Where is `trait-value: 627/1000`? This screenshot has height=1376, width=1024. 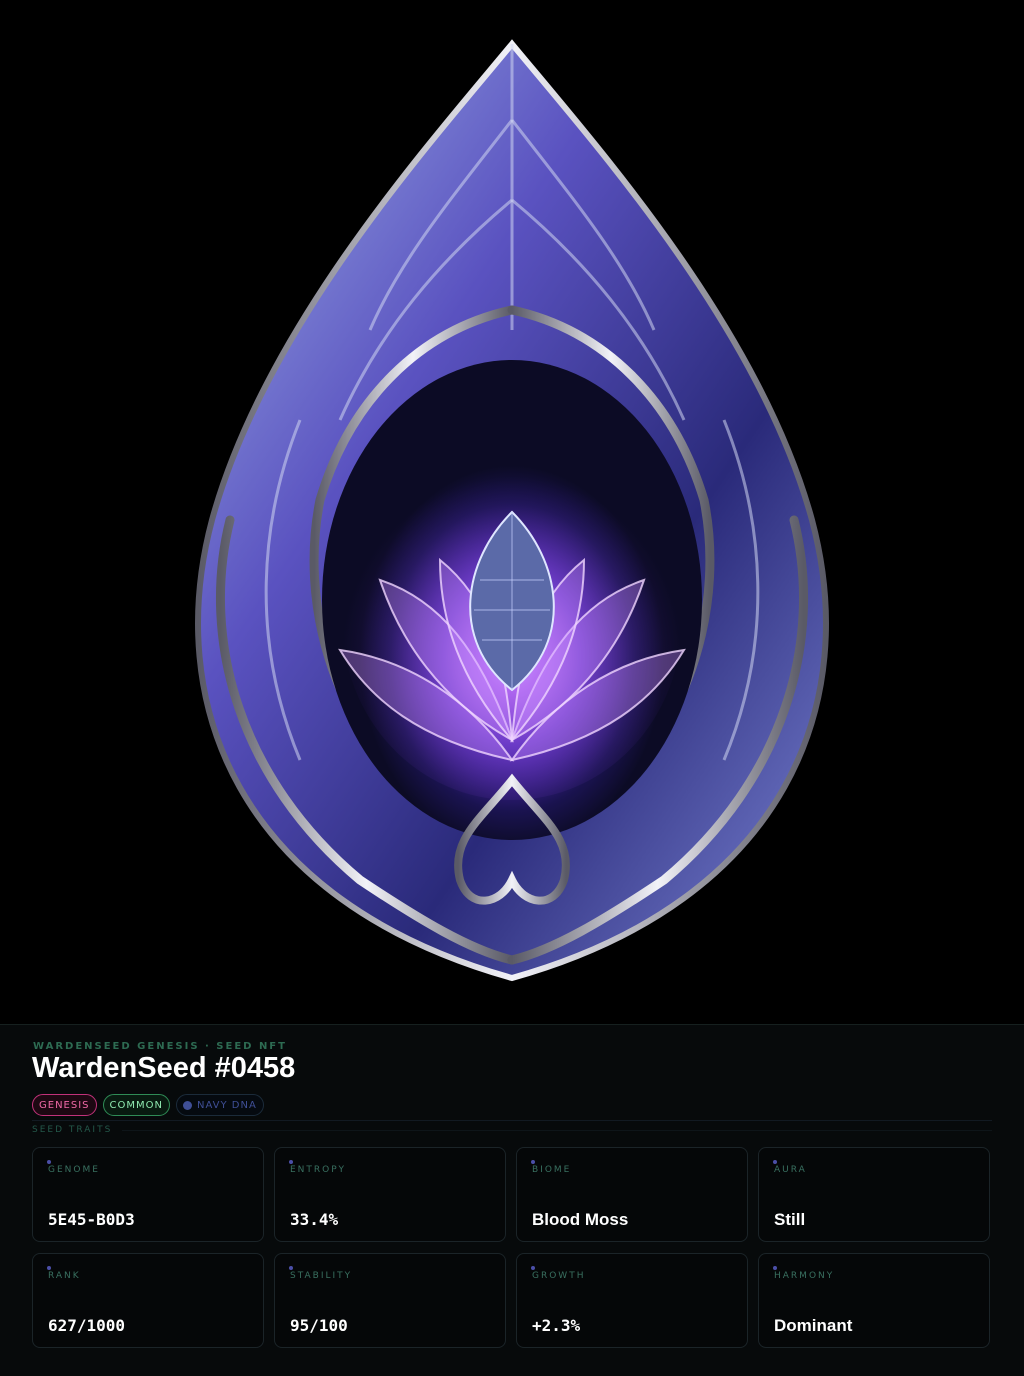 trait-value: 627/1000 is located at coordinates (87, 1325).